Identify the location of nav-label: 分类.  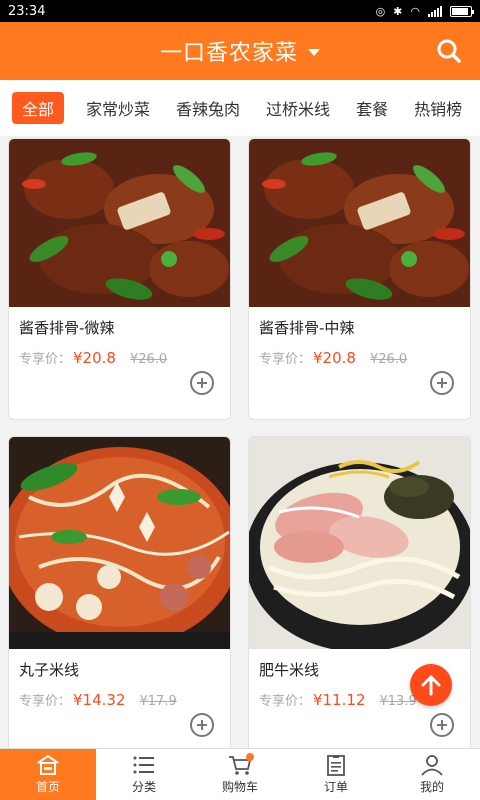
(143, 787).